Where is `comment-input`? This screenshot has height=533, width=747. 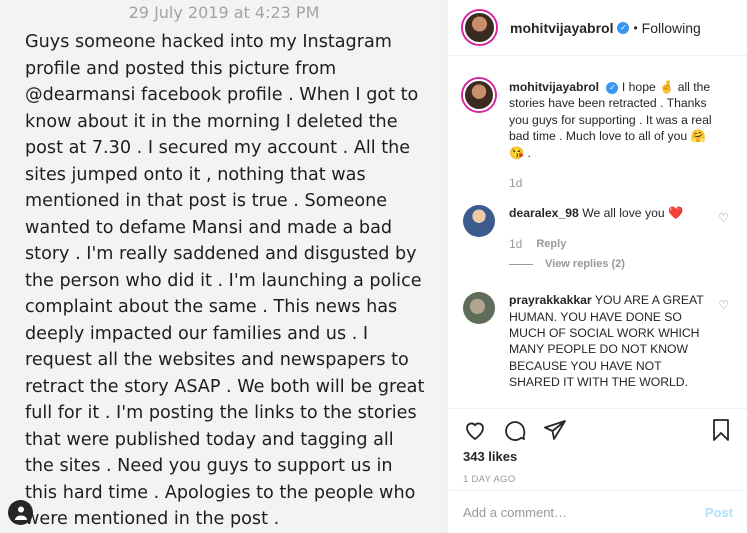 comment-input is located at coordinates (584, 512).